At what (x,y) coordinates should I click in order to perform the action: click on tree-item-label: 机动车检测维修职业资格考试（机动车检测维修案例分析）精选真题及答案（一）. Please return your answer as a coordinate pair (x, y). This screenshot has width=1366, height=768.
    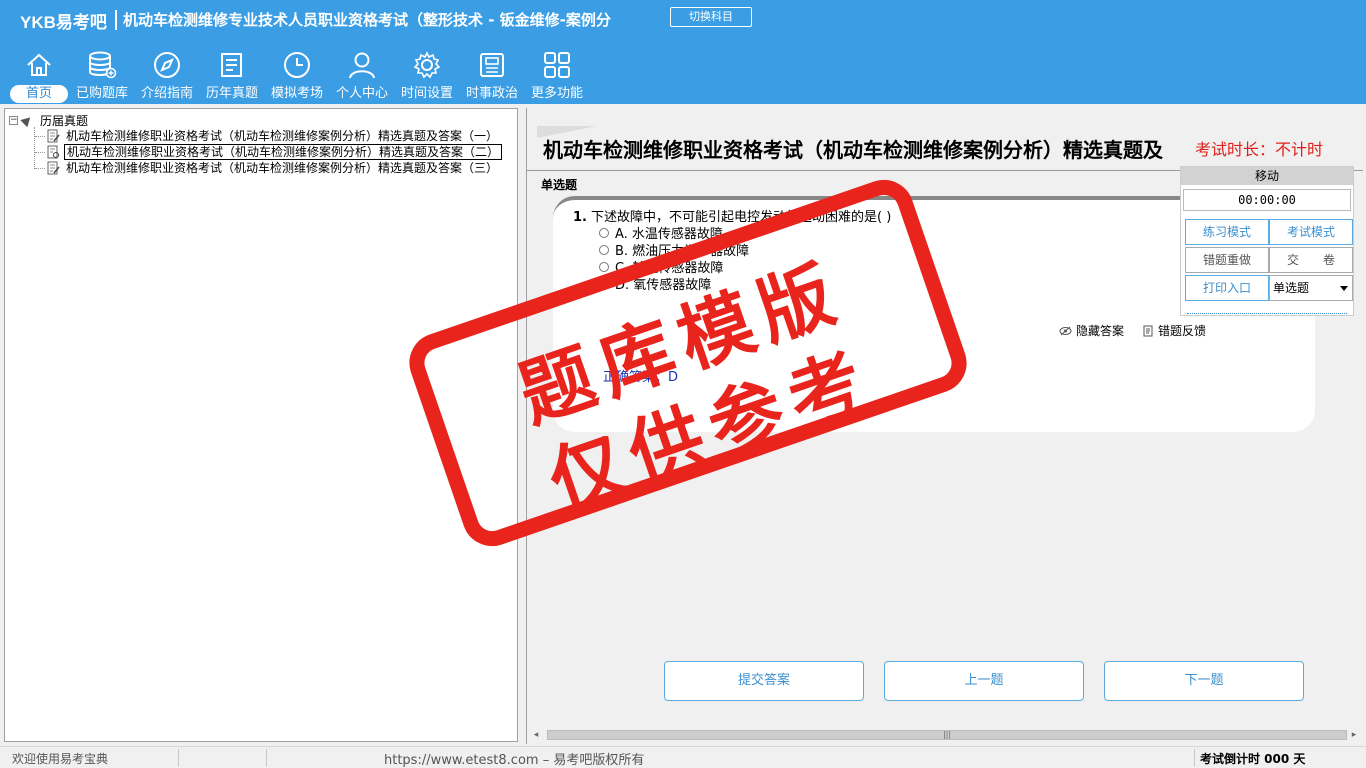
    Looking at the image, I should click on (282, 136).